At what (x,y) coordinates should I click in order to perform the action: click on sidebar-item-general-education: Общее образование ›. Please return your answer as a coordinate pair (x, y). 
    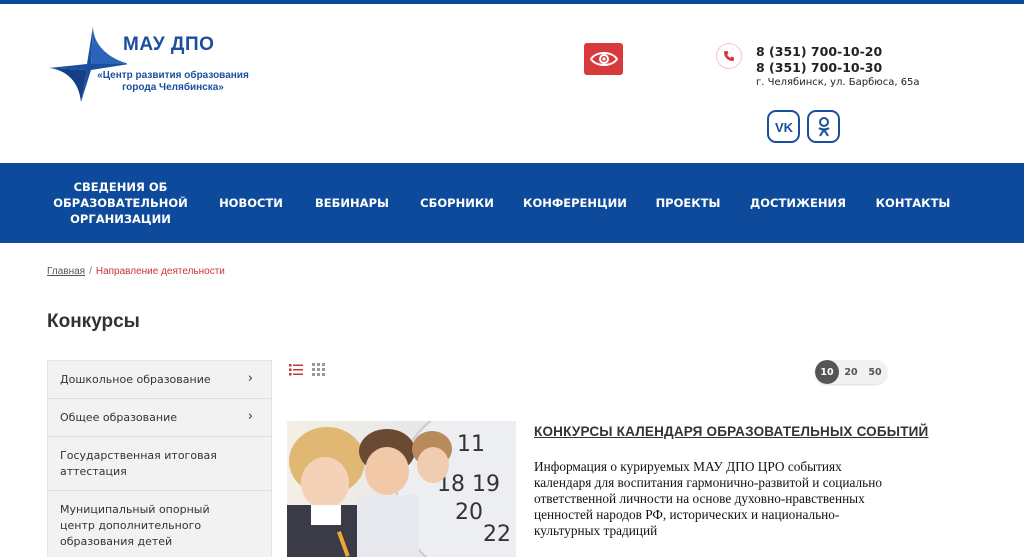
    Looking at the image, I should click on (159, 418).